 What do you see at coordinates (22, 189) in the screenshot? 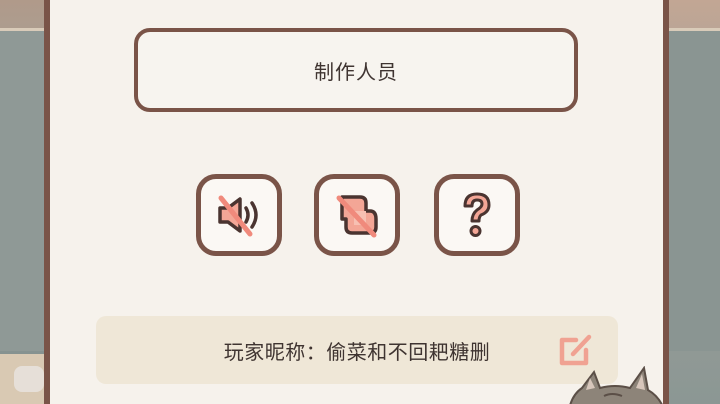
I see `background-window-left` at bounding box center [22, 189].